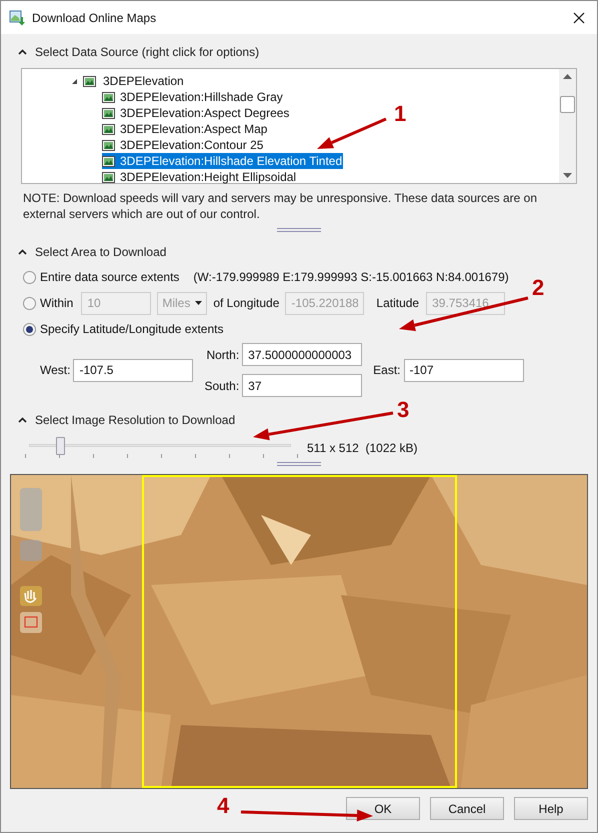  I want to click on tree-item: 3DEPElevation:Aspect Degrees, so click(196, 113).